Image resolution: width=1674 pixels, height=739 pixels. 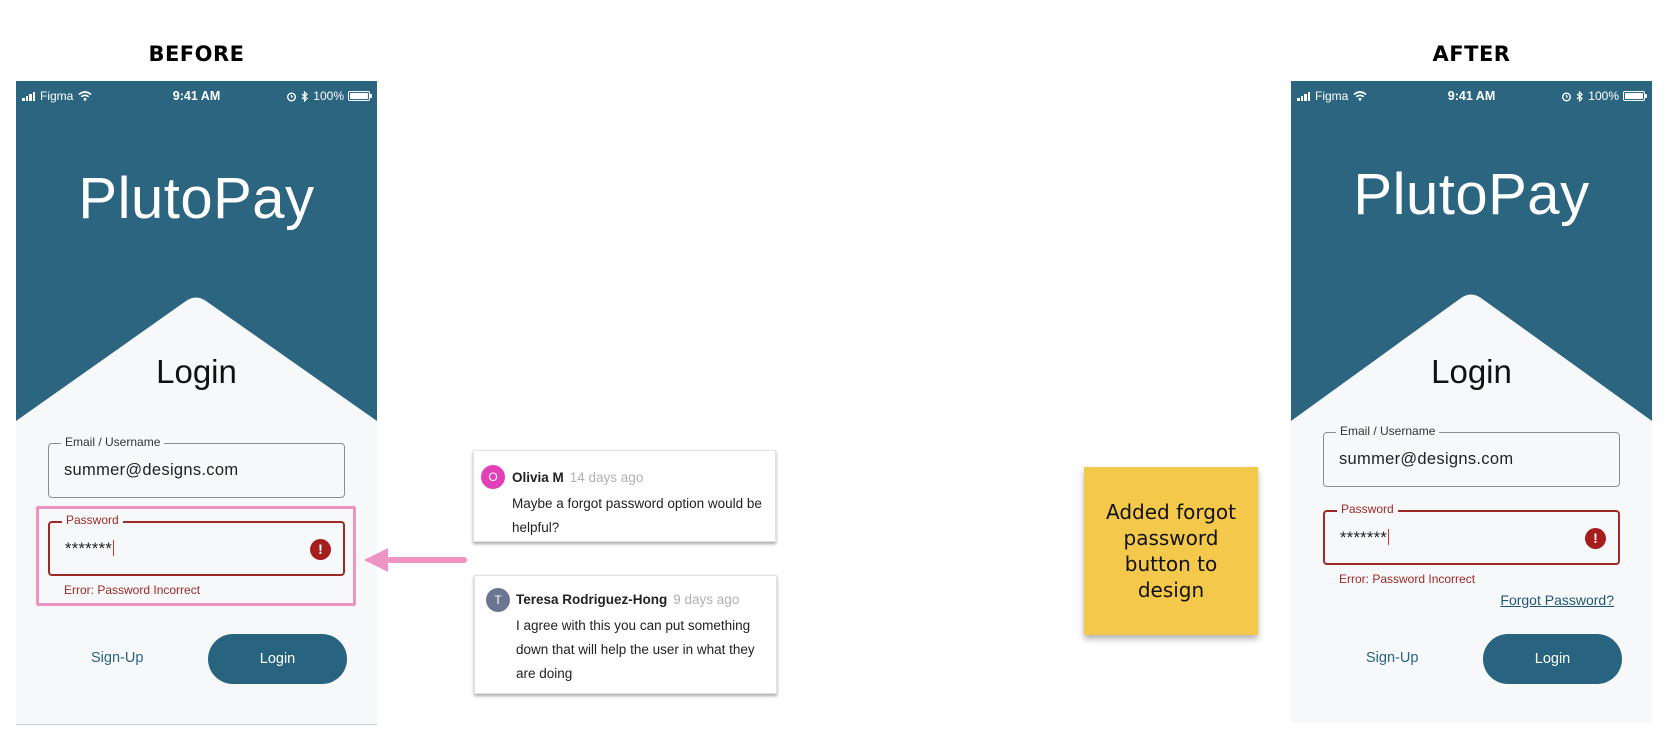 What do you see at coordinates (498, 600) in the screenshot?
I see `avatar: T` at bounding box center [498, 600].